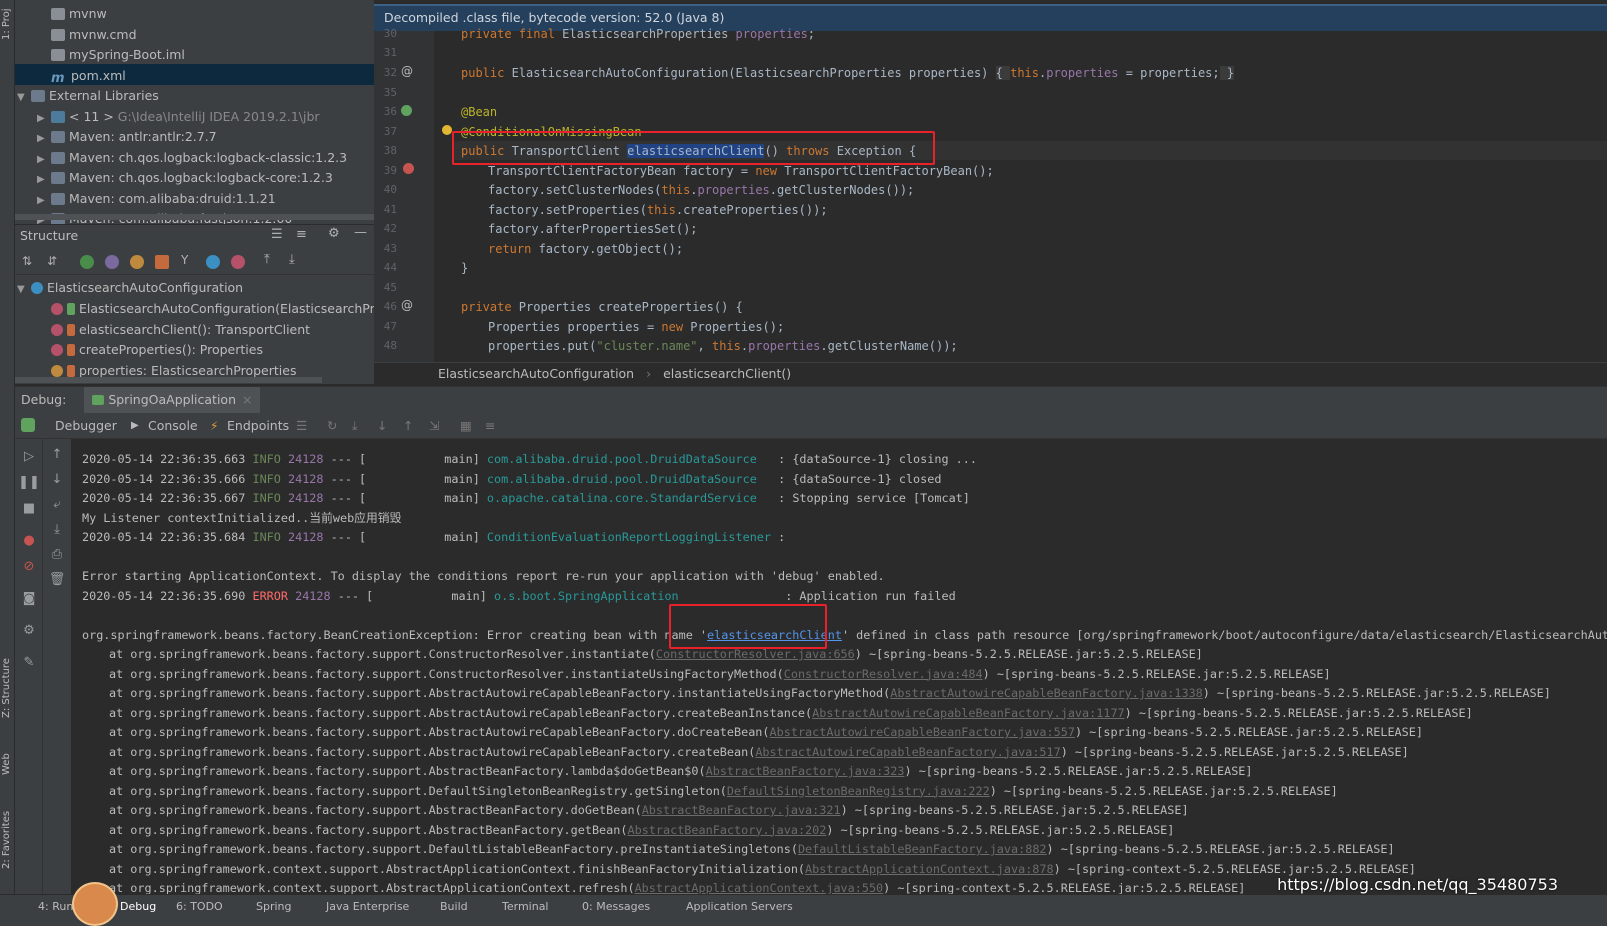 The width and height of the screenshot is (1607, 926). Describe the element at coordinates (156, 198) in the screenshot. I see `tree-item: ▶ Maven: com.alibaba:druid:1.1.21` at that location.